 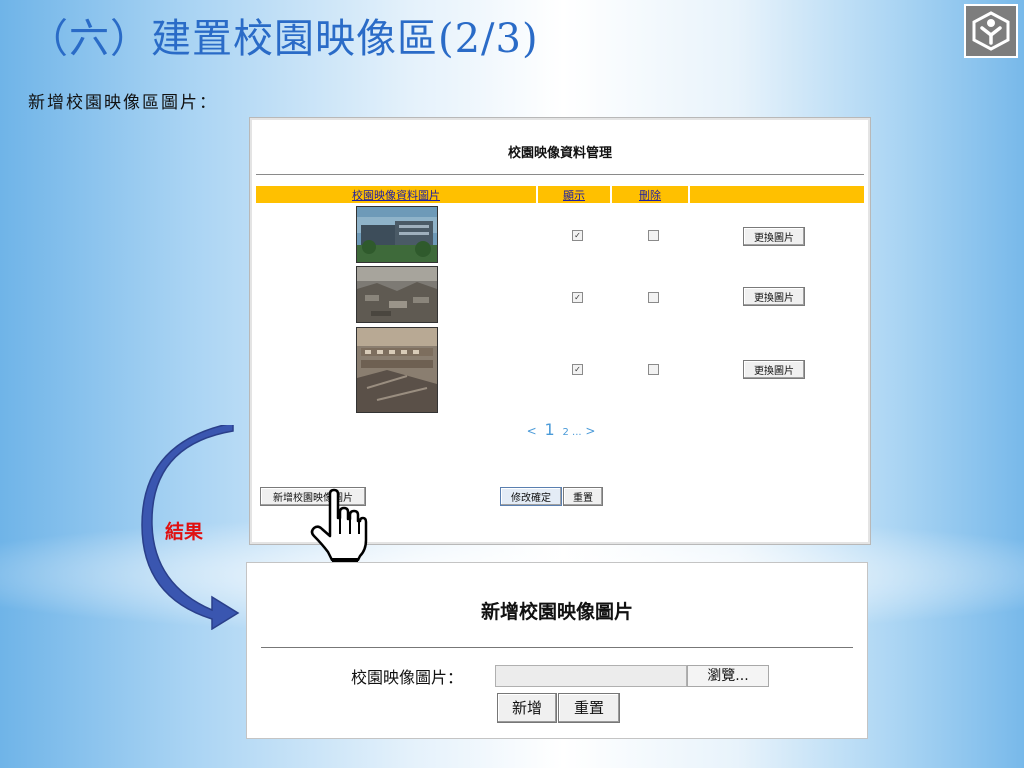 I want to click on pager-next: >, so click(x=590, y=431).